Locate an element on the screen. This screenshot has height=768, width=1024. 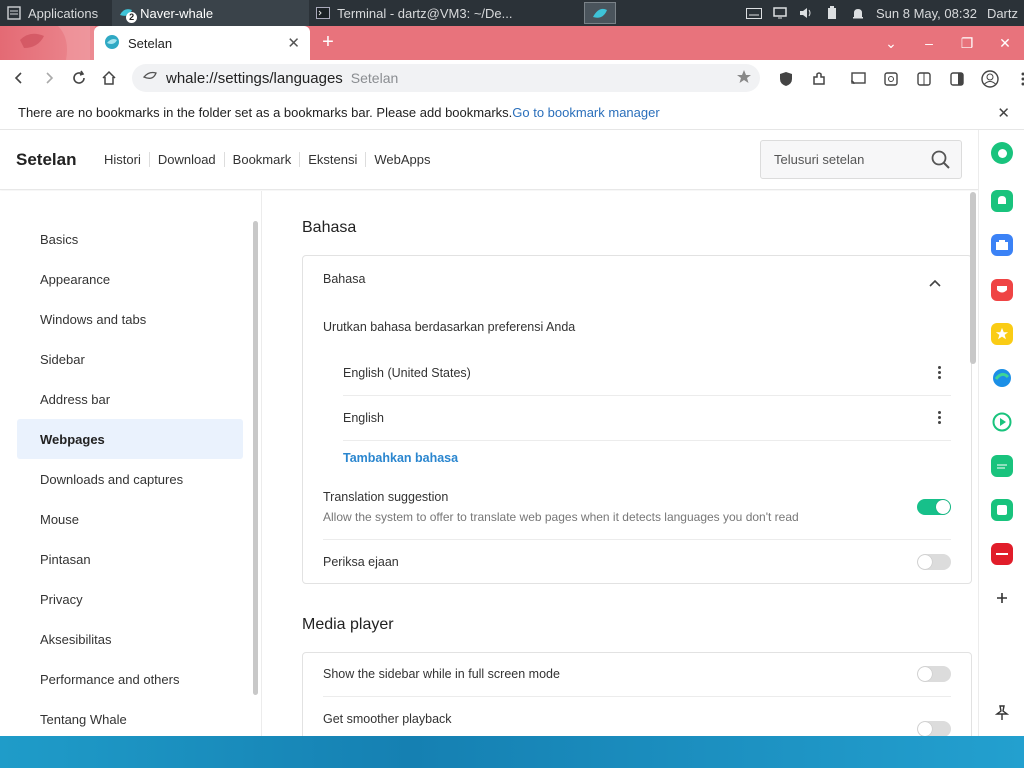
webtoon-app-icon is located at coordinates (1002, 466).